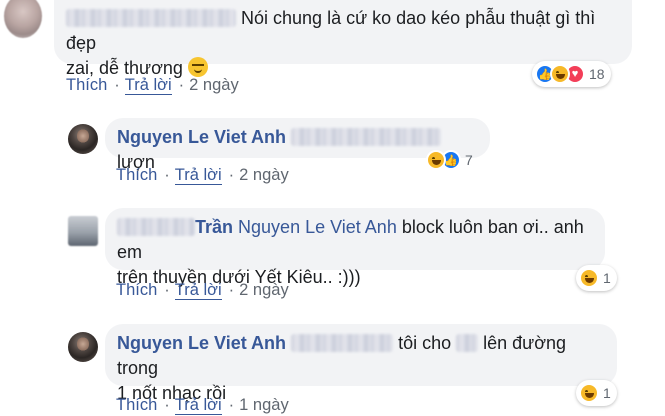 The image size is (665, 416). I want to click on comment-actions: Thích · Trả lời · 1 ngày, so click(203, 405).